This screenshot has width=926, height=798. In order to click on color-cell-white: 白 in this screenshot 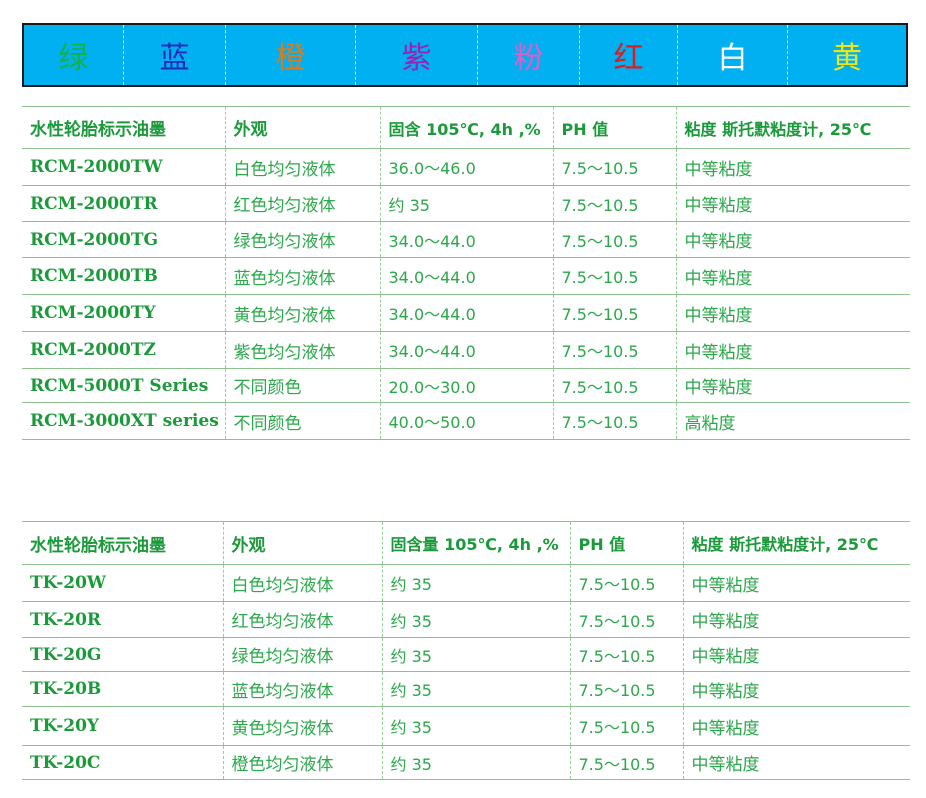, I will do `click(733, 55)`.